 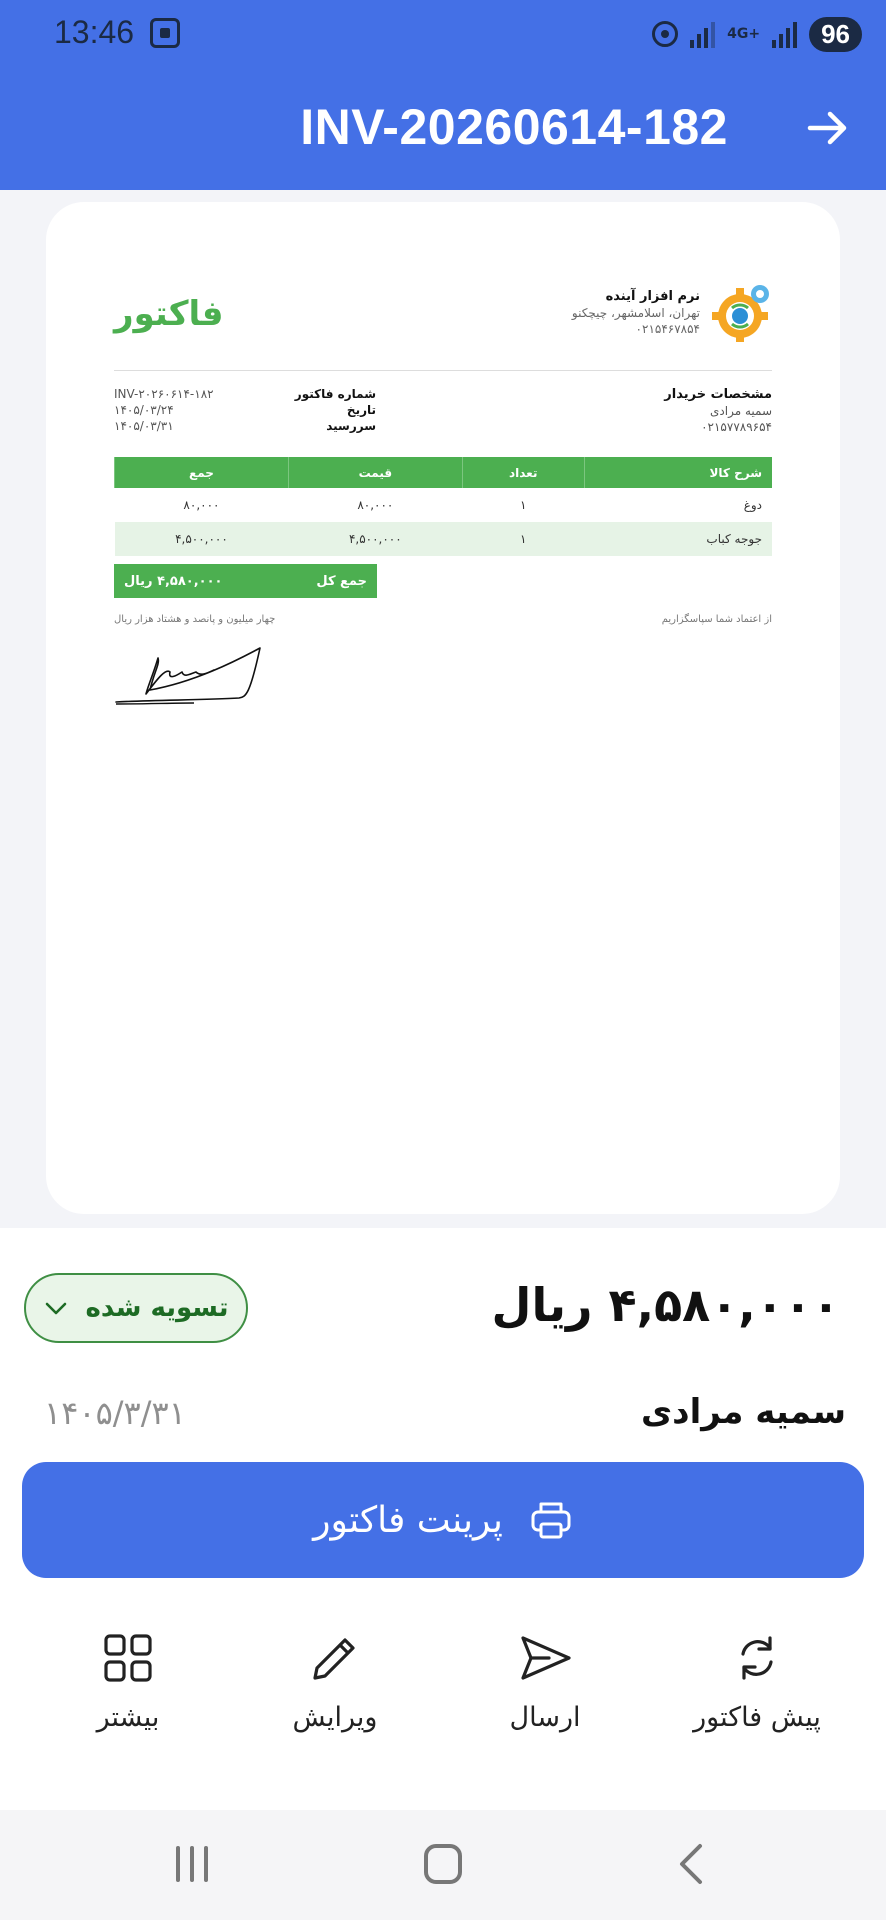 I want to click on invoice-number: INV-۲۰۲۶۰۶۱۴-۱۸۲, so click(x=164, y=394).